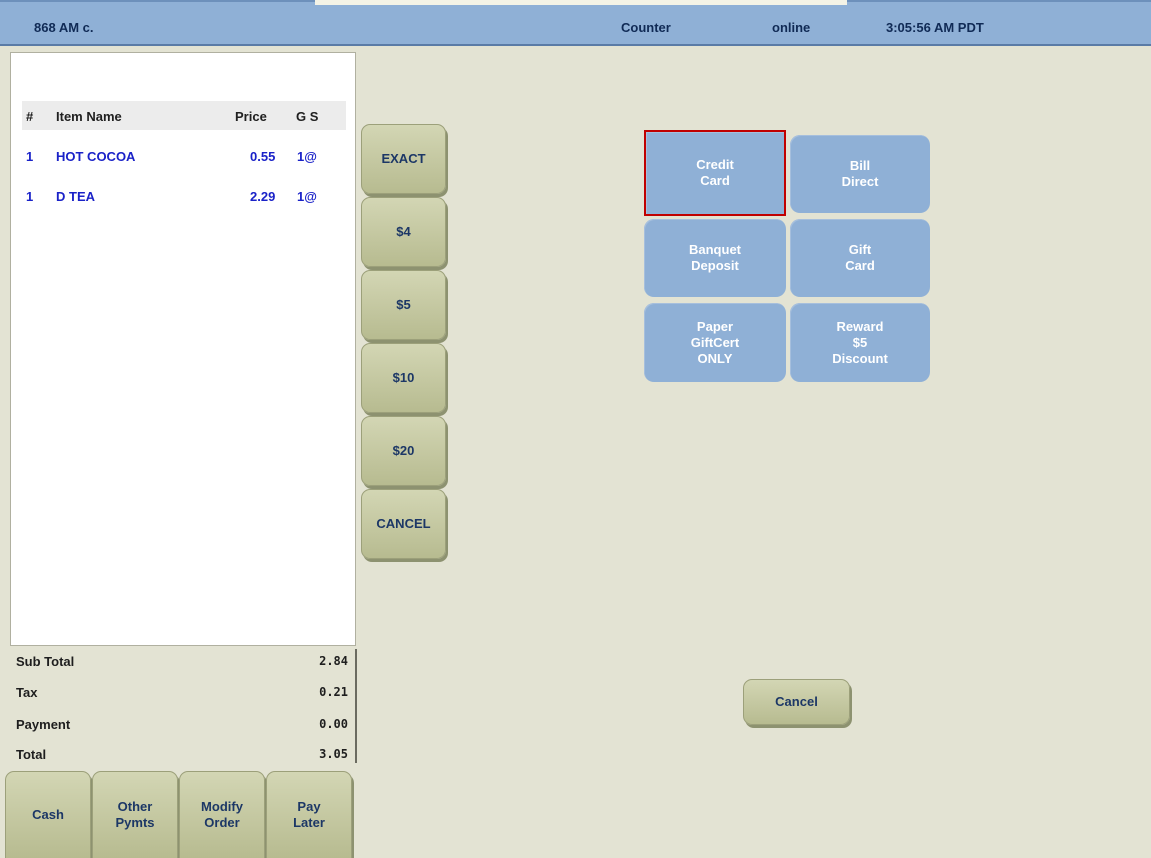 The height and width of the screenshot is (858, 1151). What do you see at coordinates (75, 196) in the screenshot?
I see `item-name: D TEA` at bounding box center [75, 196].